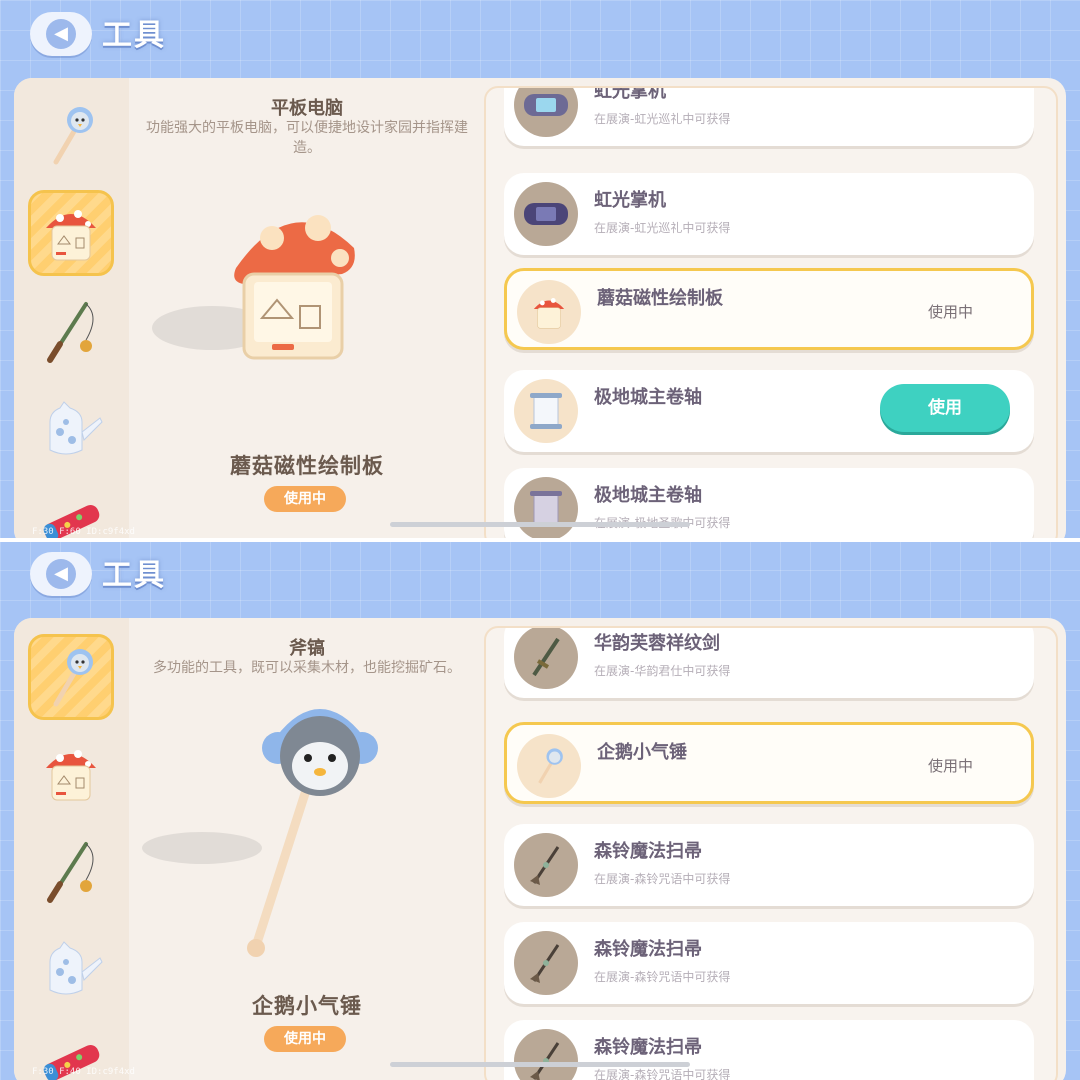 This screenshot has width=1080, height=1080. I want to click on use-button: 使用, so click(945, 408).